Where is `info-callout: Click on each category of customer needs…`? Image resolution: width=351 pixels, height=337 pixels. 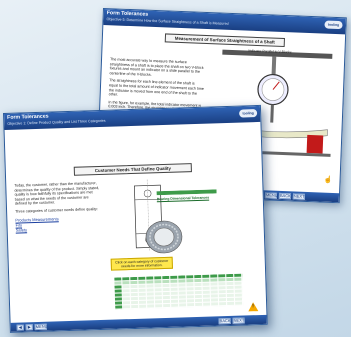 info-callout: Click on each category of customer needs… is located at coordinates (141, 264).